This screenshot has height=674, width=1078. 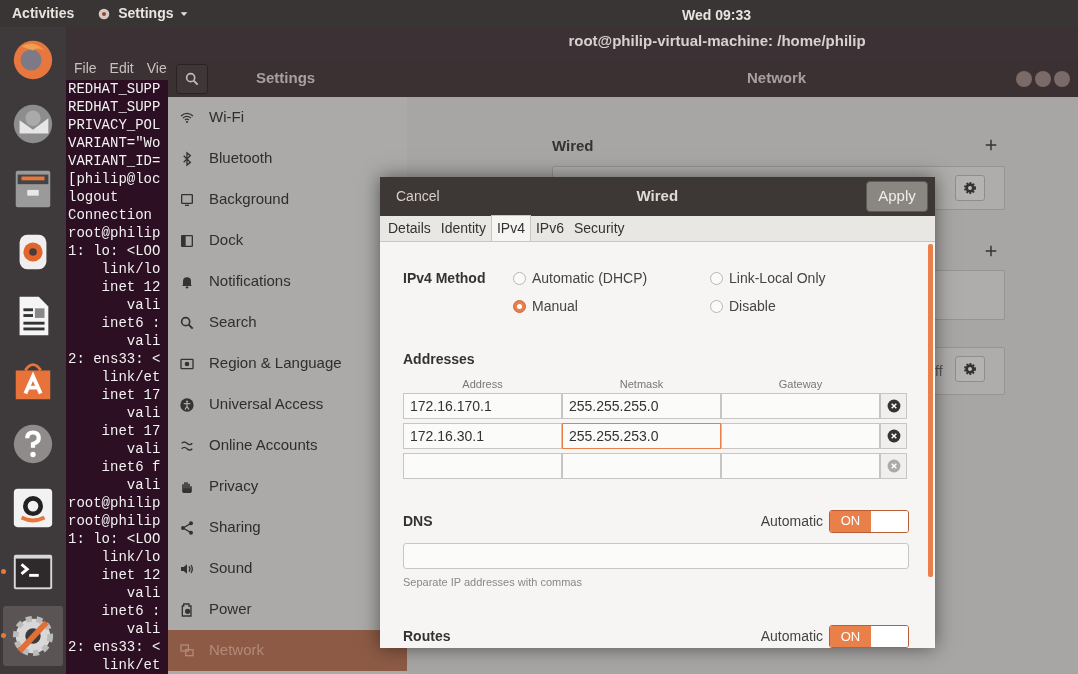 What do you see at coordinates (93, 197) in the screenshot?
I see `terminal-line: logout` at bounding box center [93, 197].